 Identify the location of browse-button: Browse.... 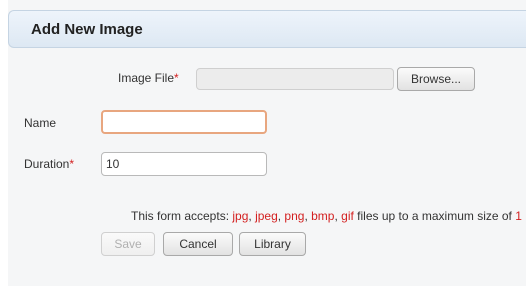
(436, 79).